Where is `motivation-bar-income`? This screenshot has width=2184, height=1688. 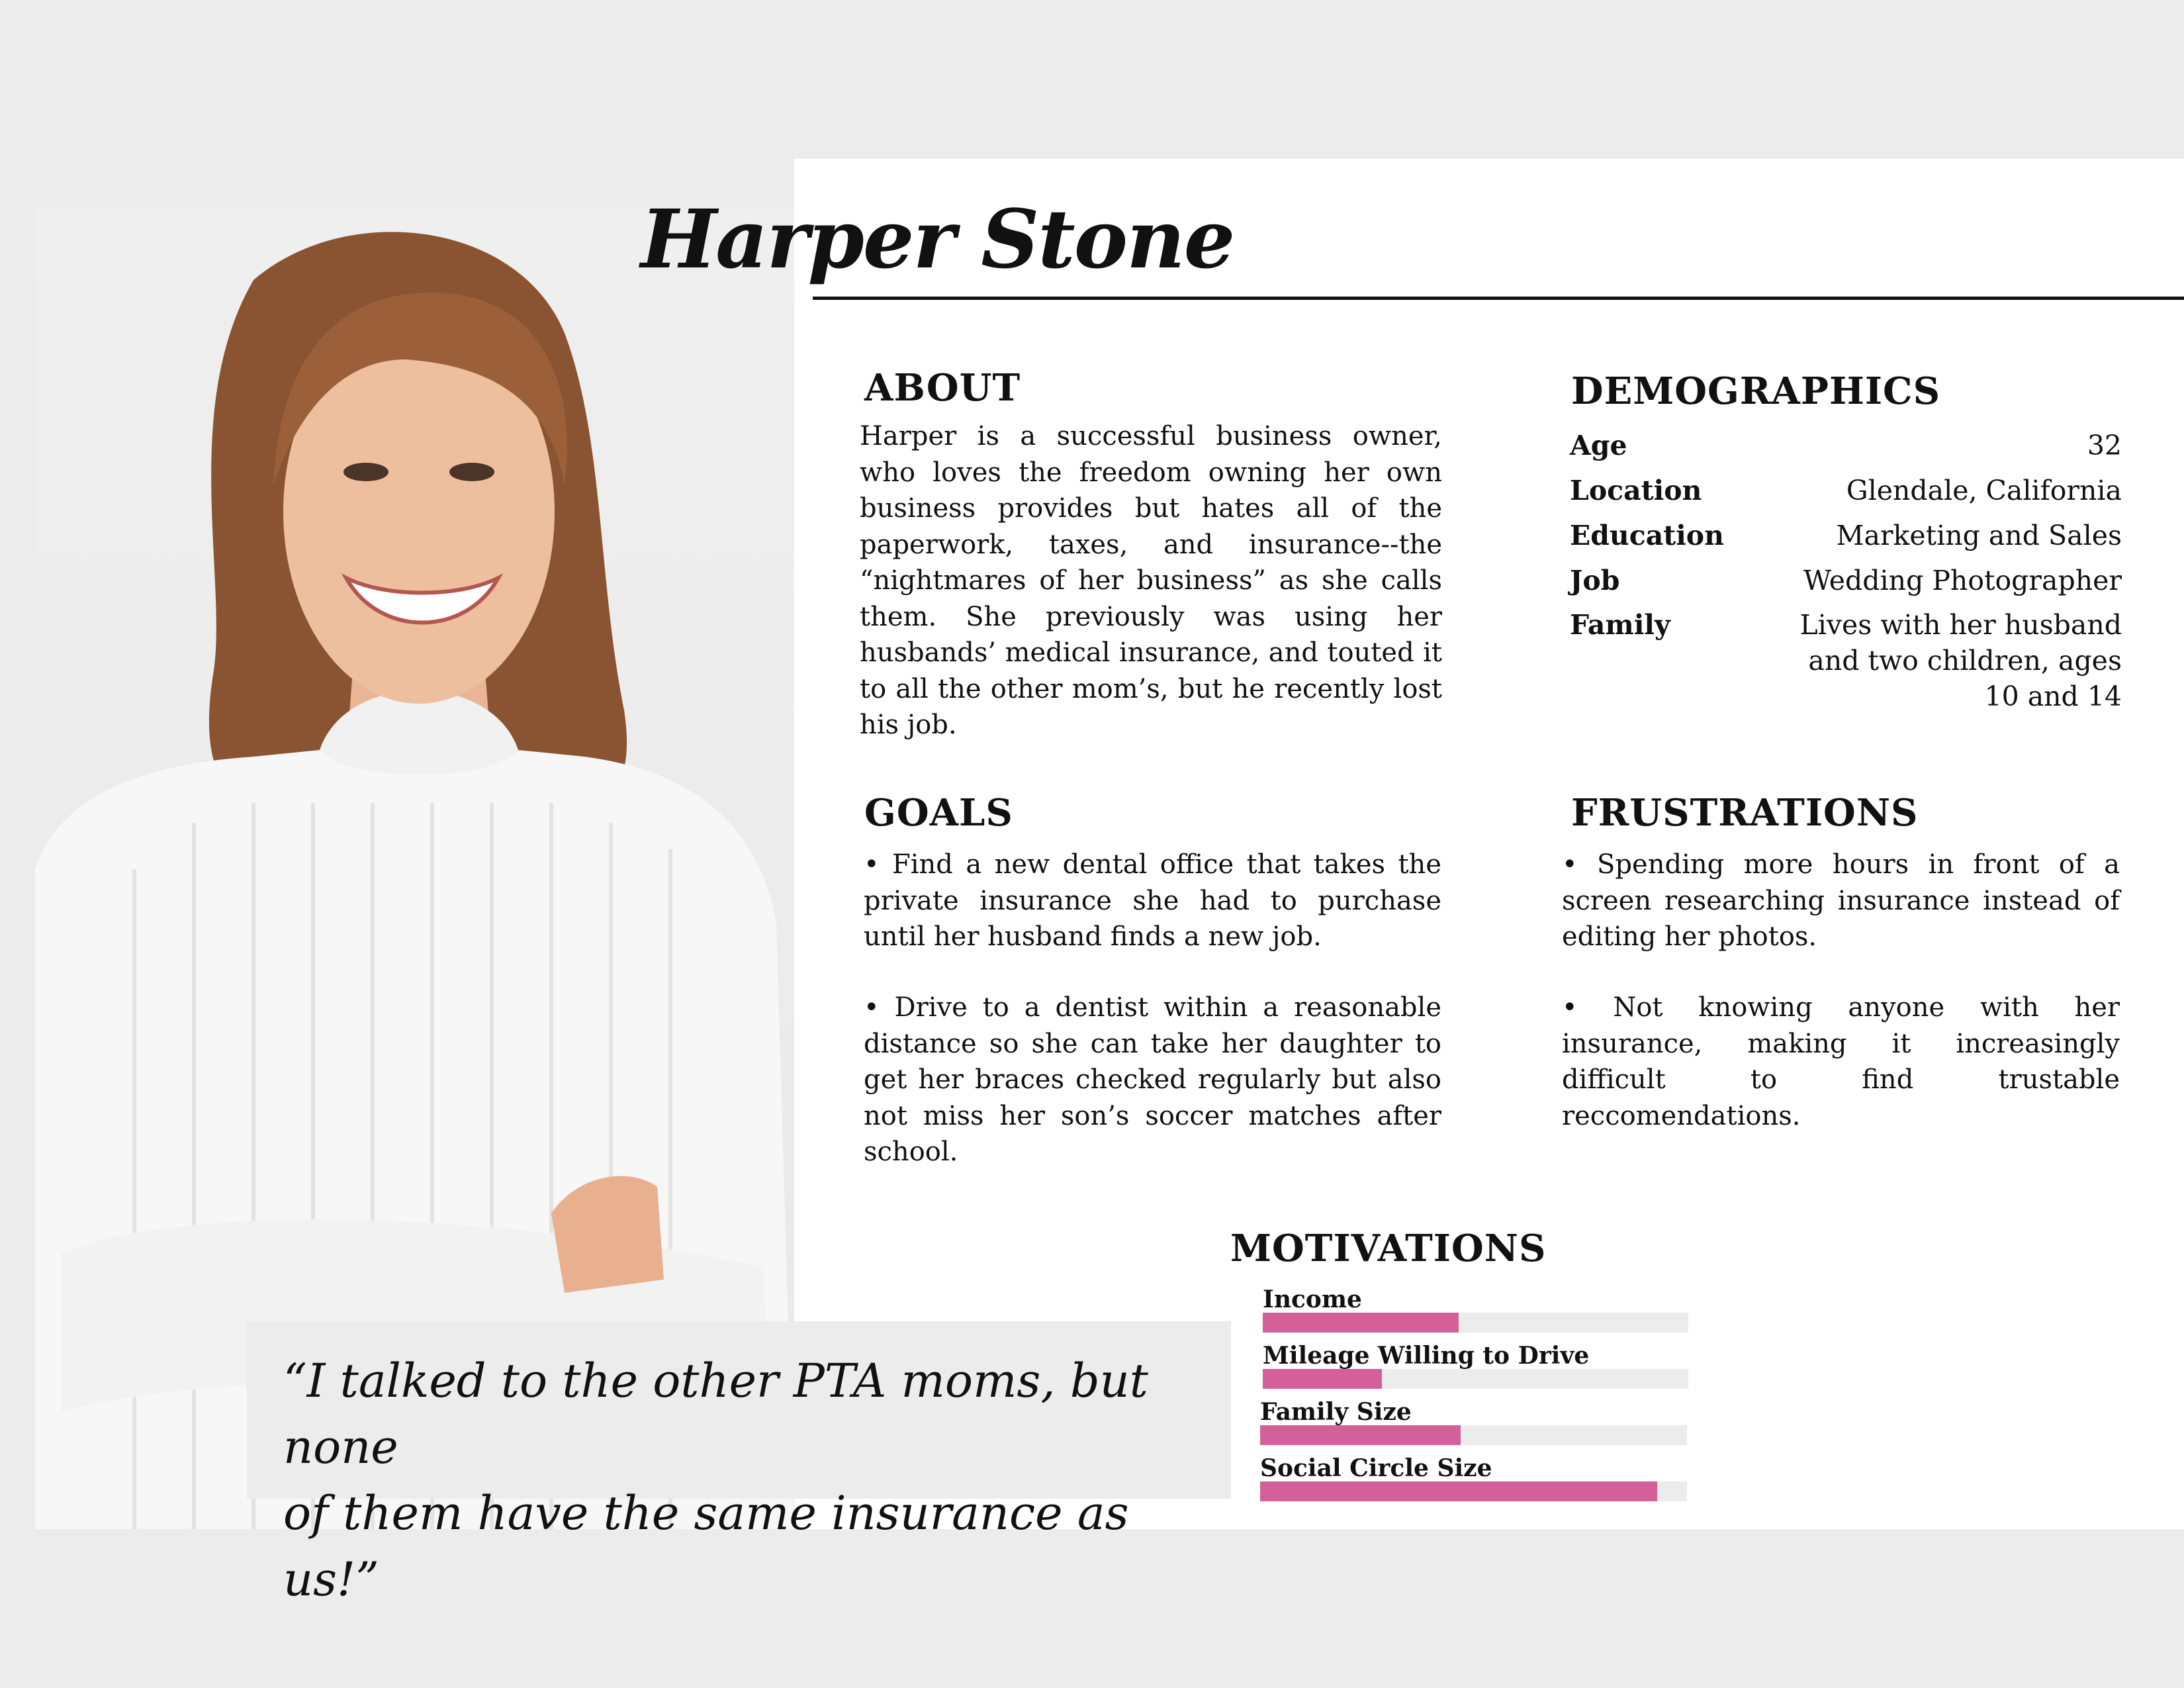
motivation-bar-income is located at coordinates (1476, 1323).